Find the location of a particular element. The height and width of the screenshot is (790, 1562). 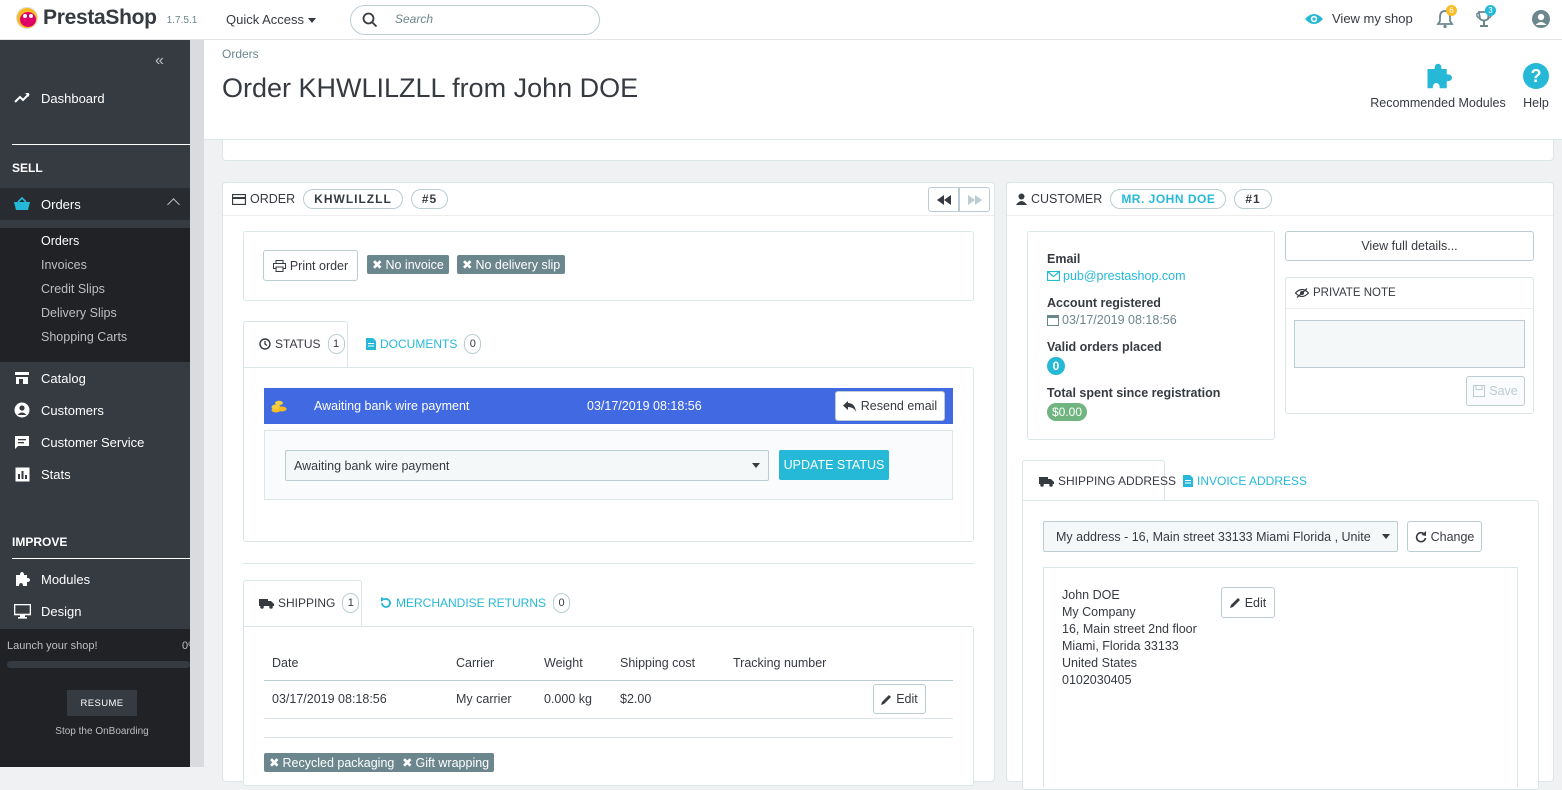

collapse-sidebar-icon: « is located at coordinates (159, 61).